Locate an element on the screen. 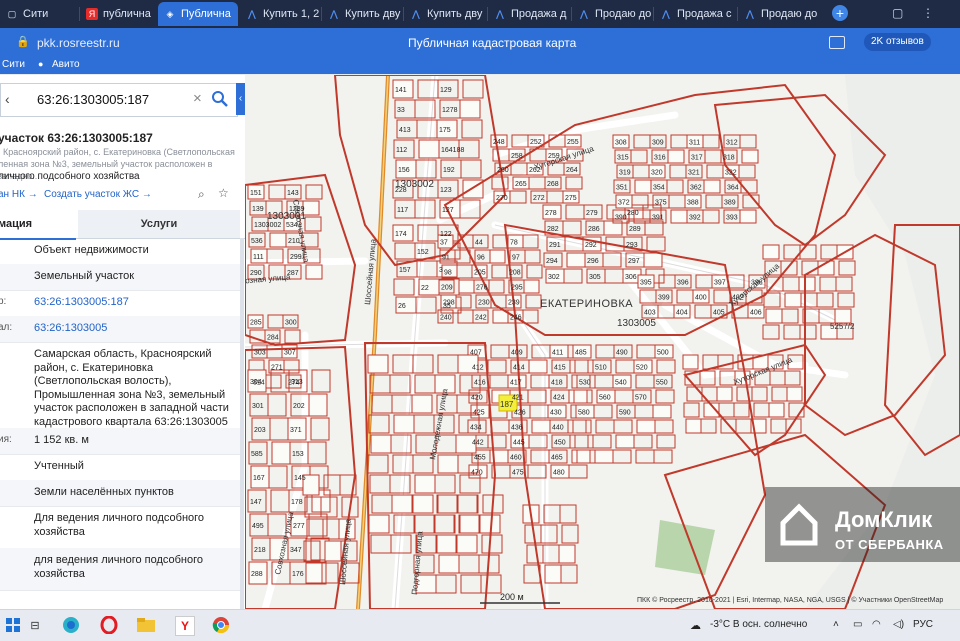 Image resolution: width=960 pixels, height=641 pixels. tab-7: ⋀ Продаю до is located at coordinates (612, 14).